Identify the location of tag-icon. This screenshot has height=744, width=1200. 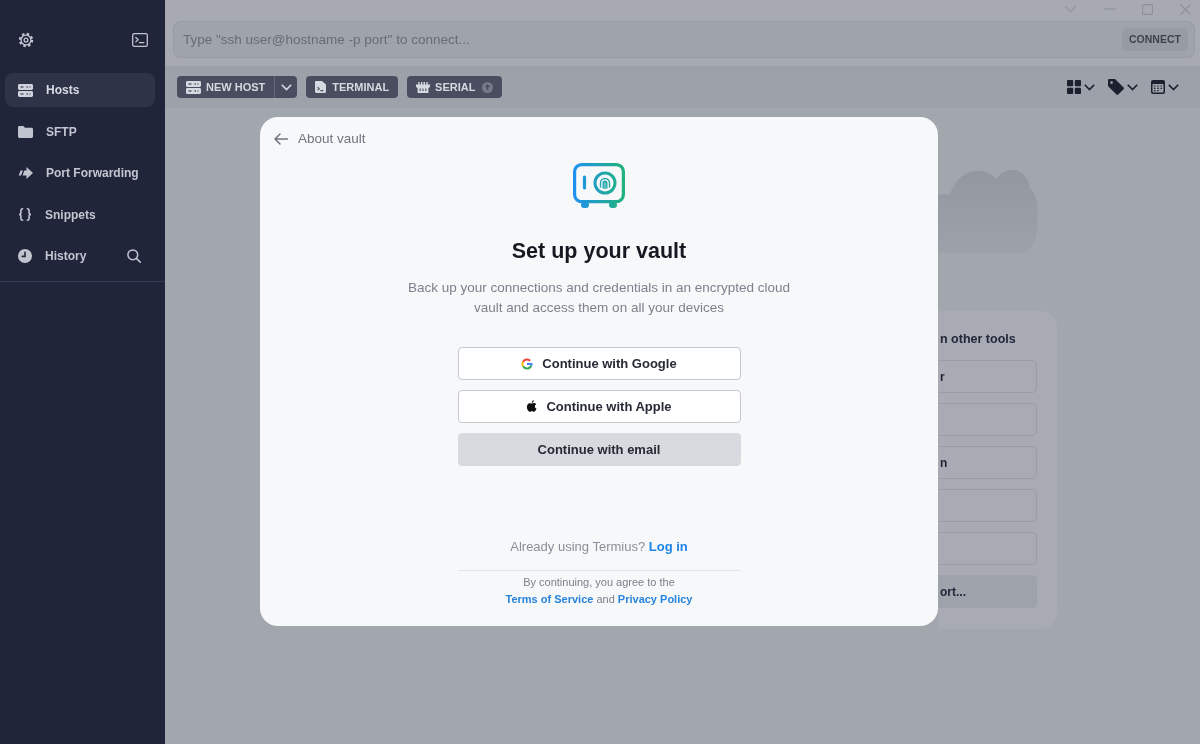
(1116, 87).